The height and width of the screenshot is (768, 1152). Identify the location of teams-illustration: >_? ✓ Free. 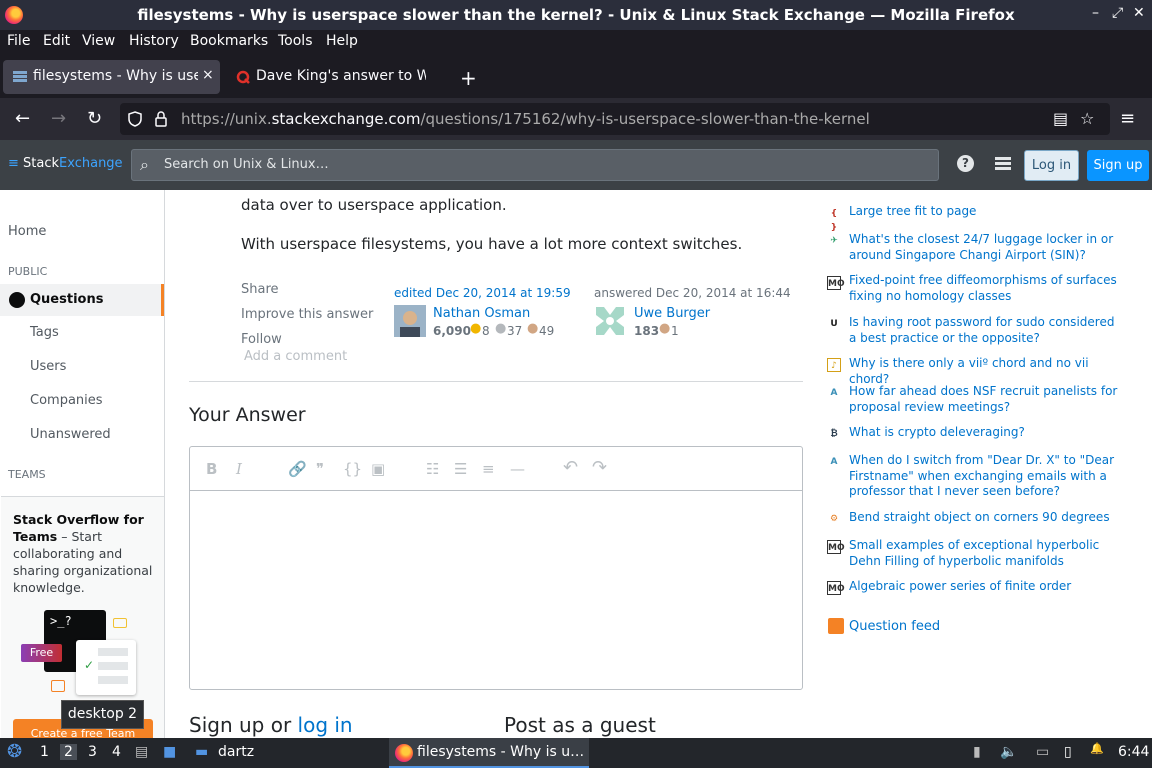
(81, 660).